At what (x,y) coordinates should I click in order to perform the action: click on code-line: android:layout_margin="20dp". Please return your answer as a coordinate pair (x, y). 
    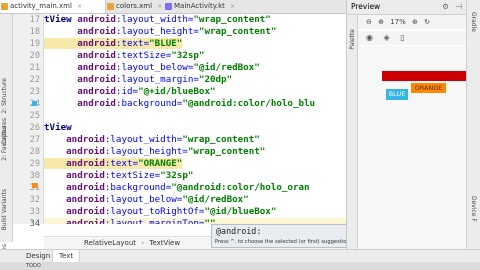
    Looking at the image, I should click on (195, 80).